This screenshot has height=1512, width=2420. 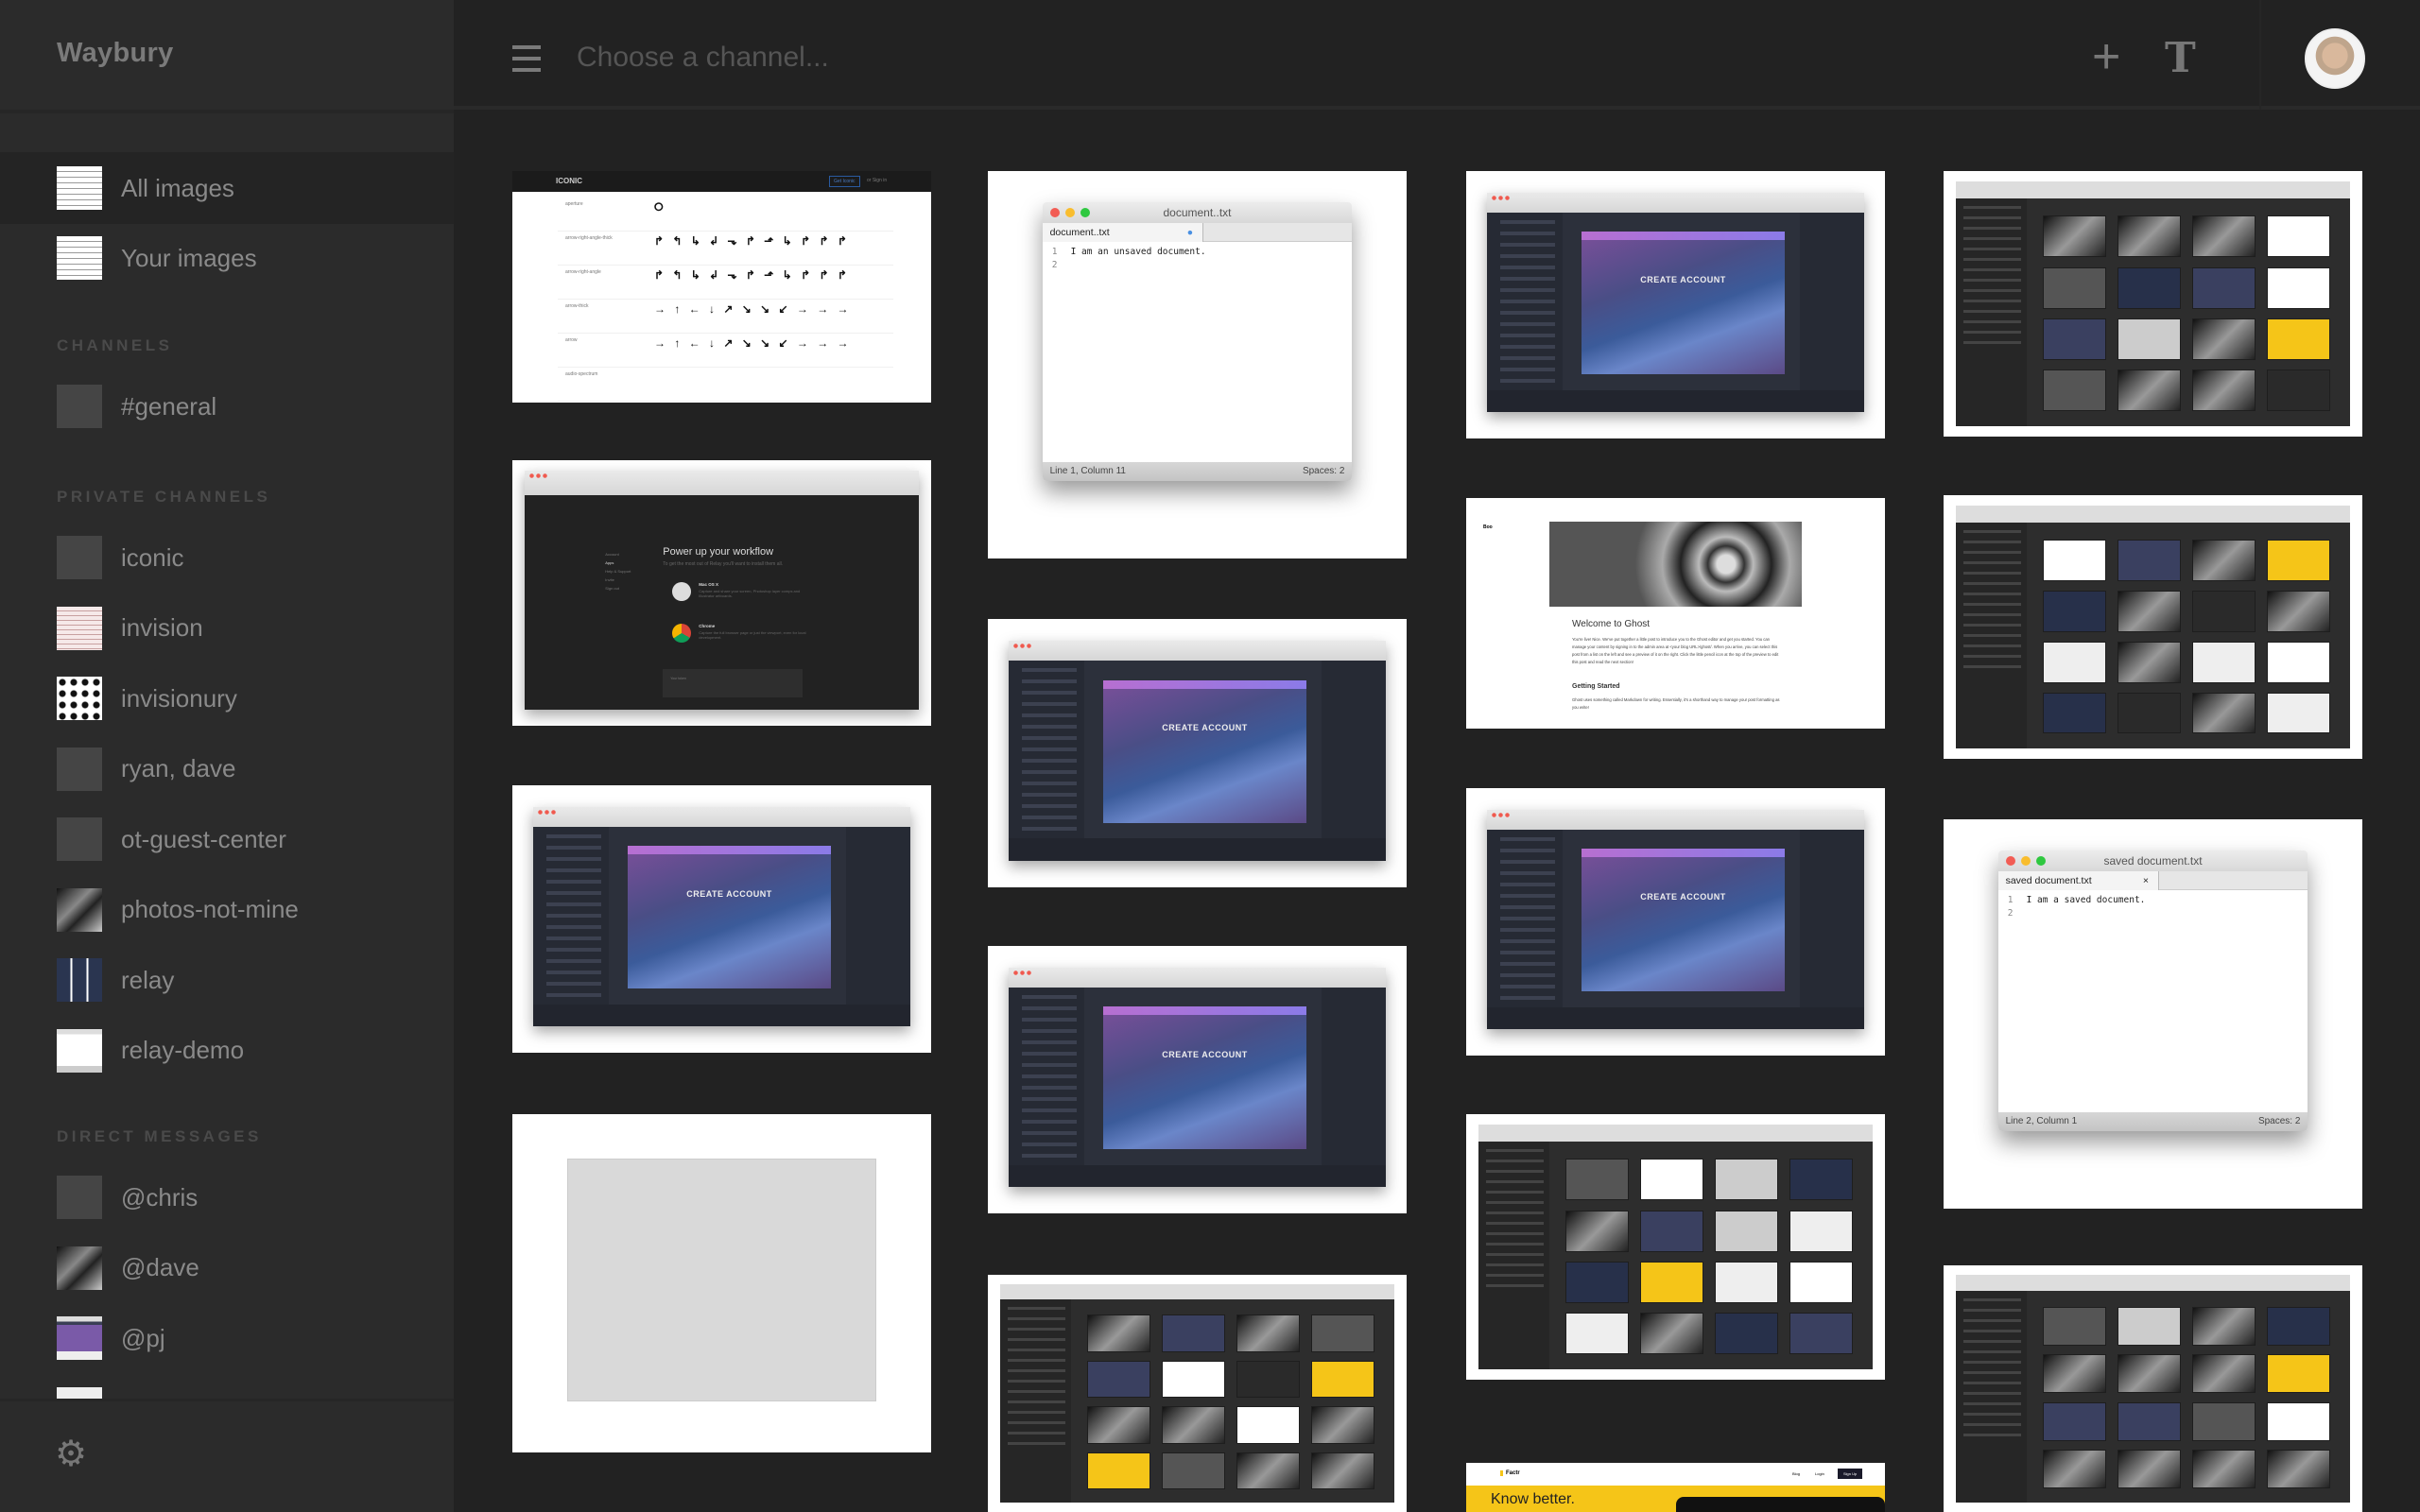 I want to click on line-text: I am a saved document., so click(x=2086, y=899).